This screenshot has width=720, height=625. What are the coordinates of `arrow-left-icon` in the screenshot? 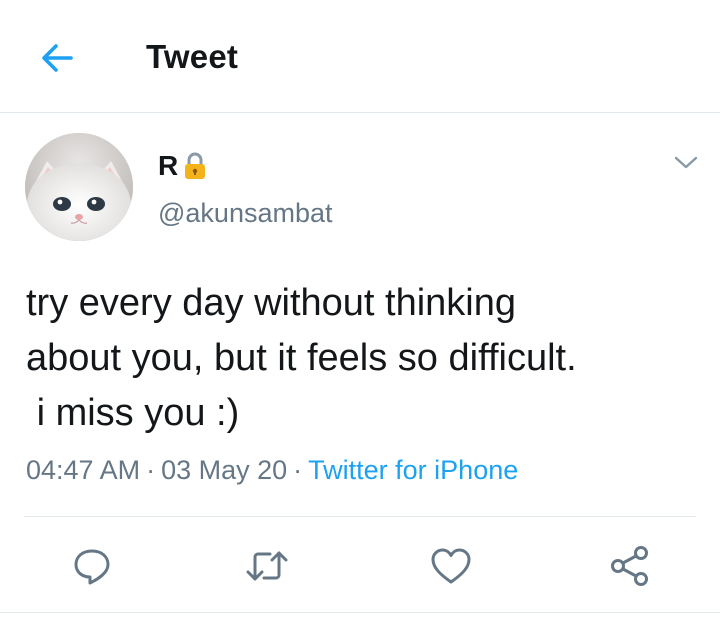 It's located at (57, 58).